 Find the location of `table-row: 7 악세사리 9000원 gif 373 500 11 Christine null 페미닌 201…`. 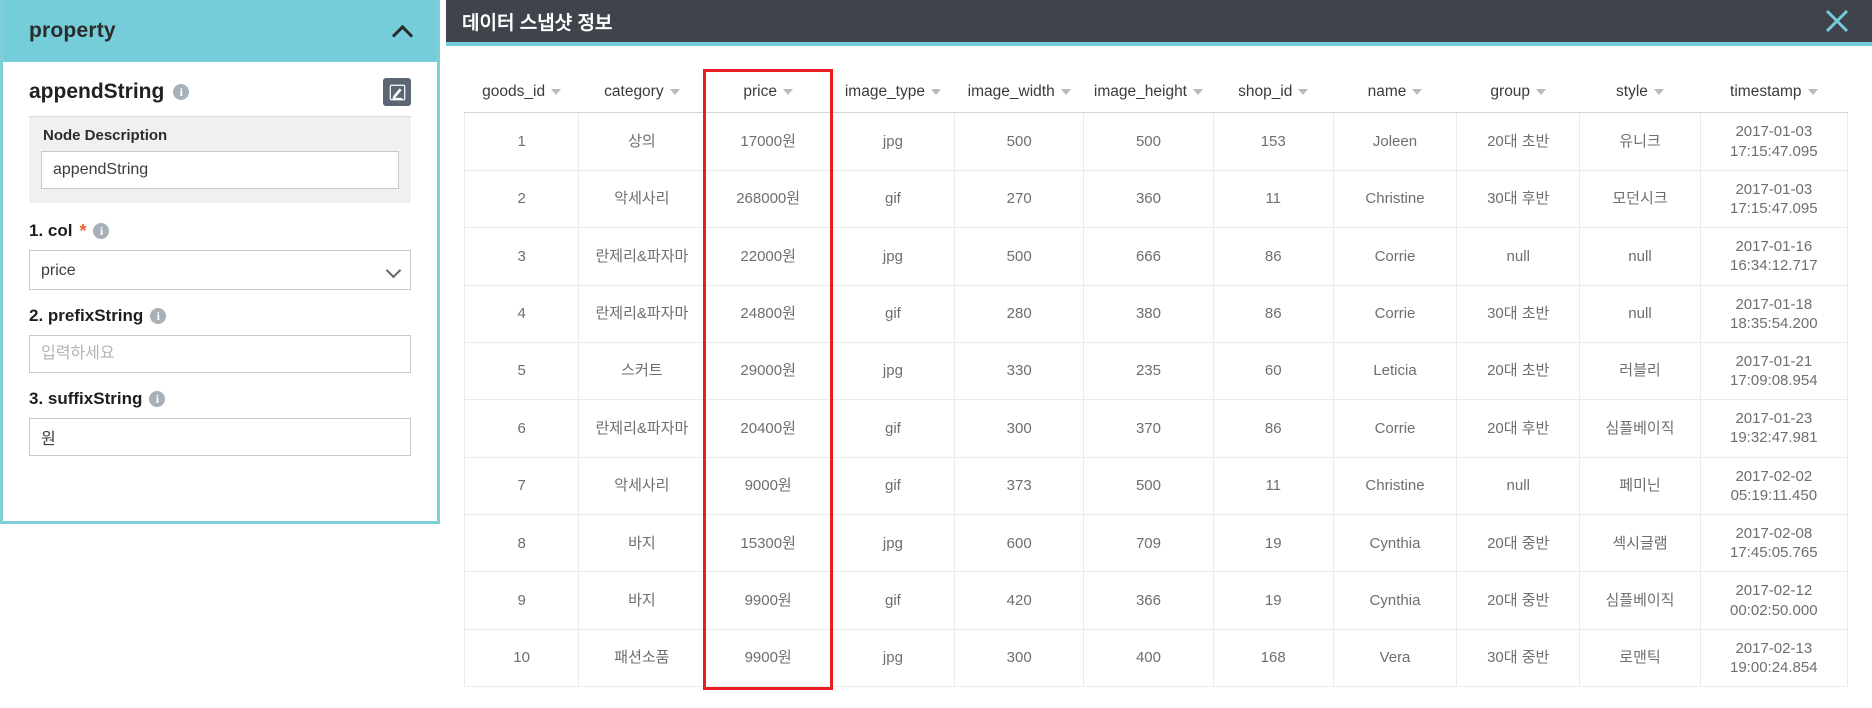

table-row: 7 악세사리 9000원 gif 373 500 11 Christine null 페미닌 201… is located at coordinates (1156, 486).